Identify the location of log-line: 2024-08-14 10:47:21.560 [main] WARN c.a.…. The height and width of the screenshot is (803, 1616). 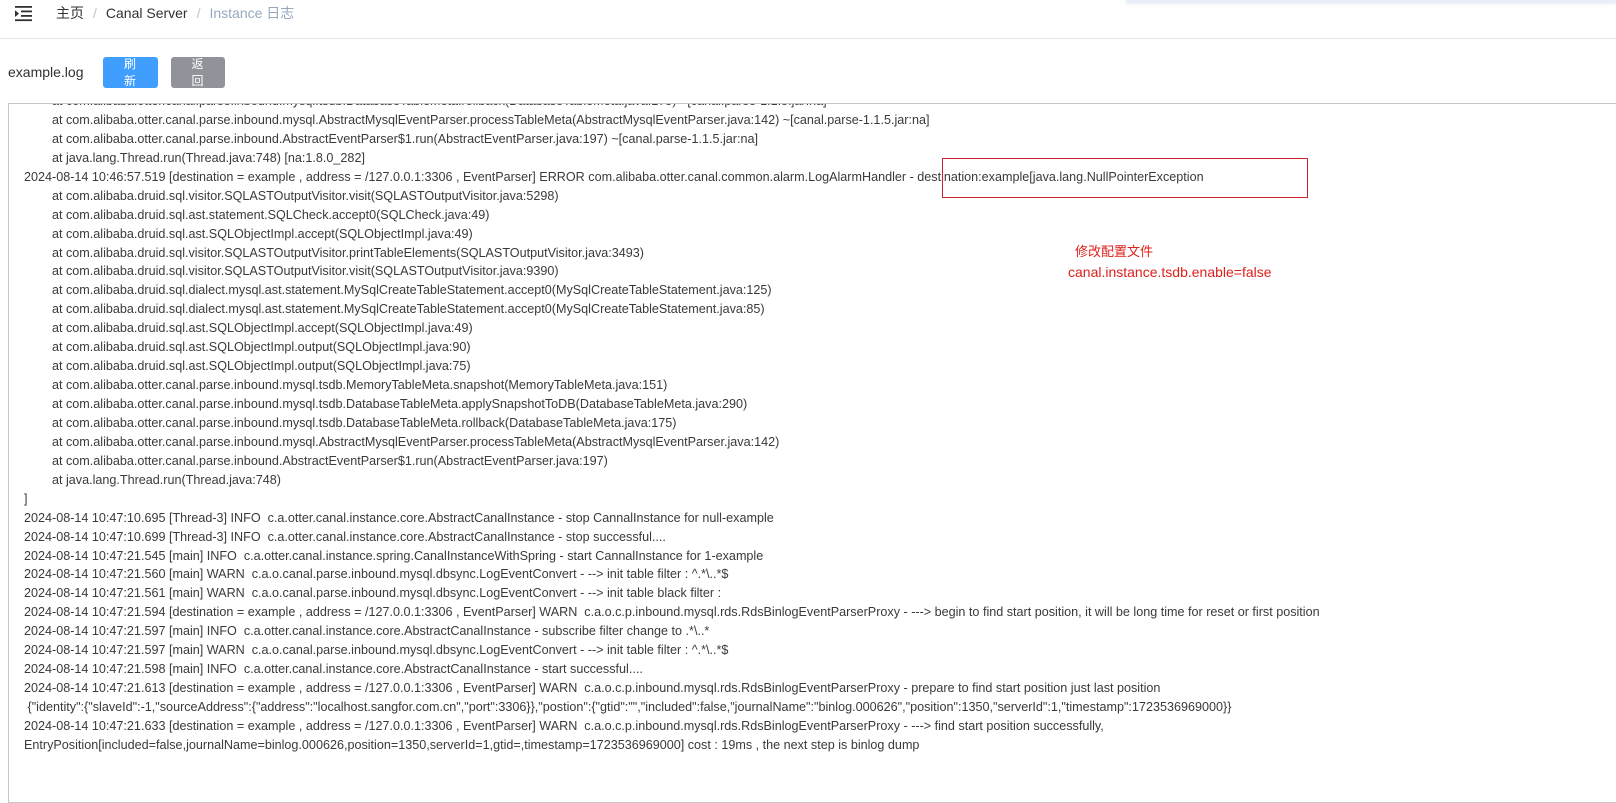
(376, 574).